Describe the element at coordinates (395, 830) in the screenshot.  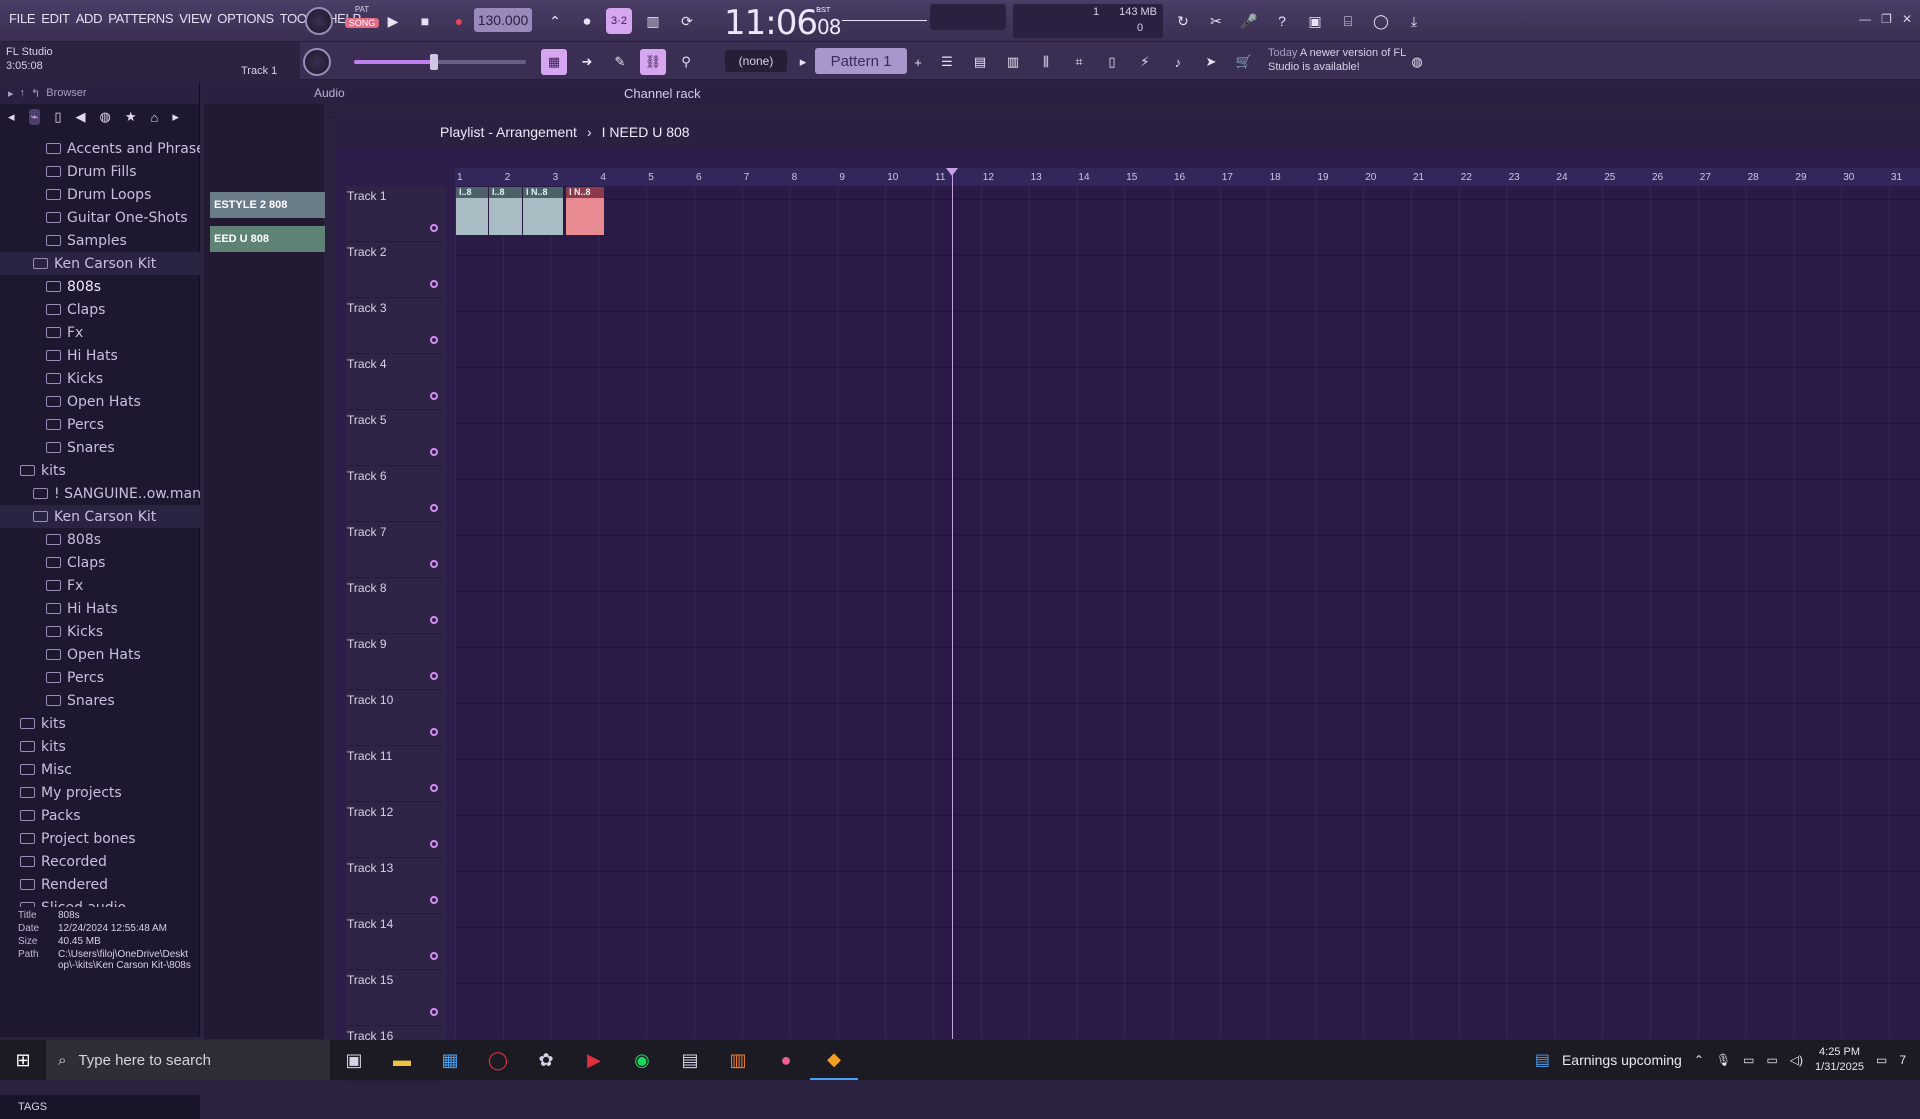
I see `track-header: Track 12` at that location.